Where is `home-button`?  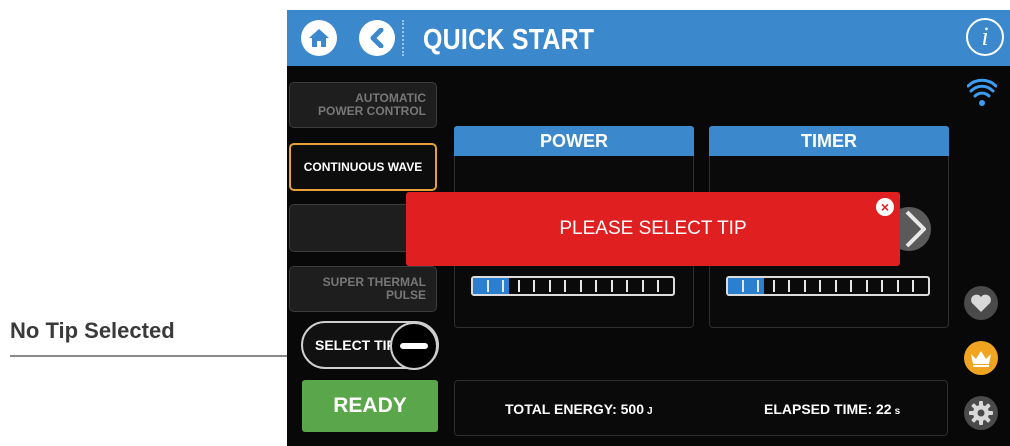
home-button is located at coordinates (319, 38).